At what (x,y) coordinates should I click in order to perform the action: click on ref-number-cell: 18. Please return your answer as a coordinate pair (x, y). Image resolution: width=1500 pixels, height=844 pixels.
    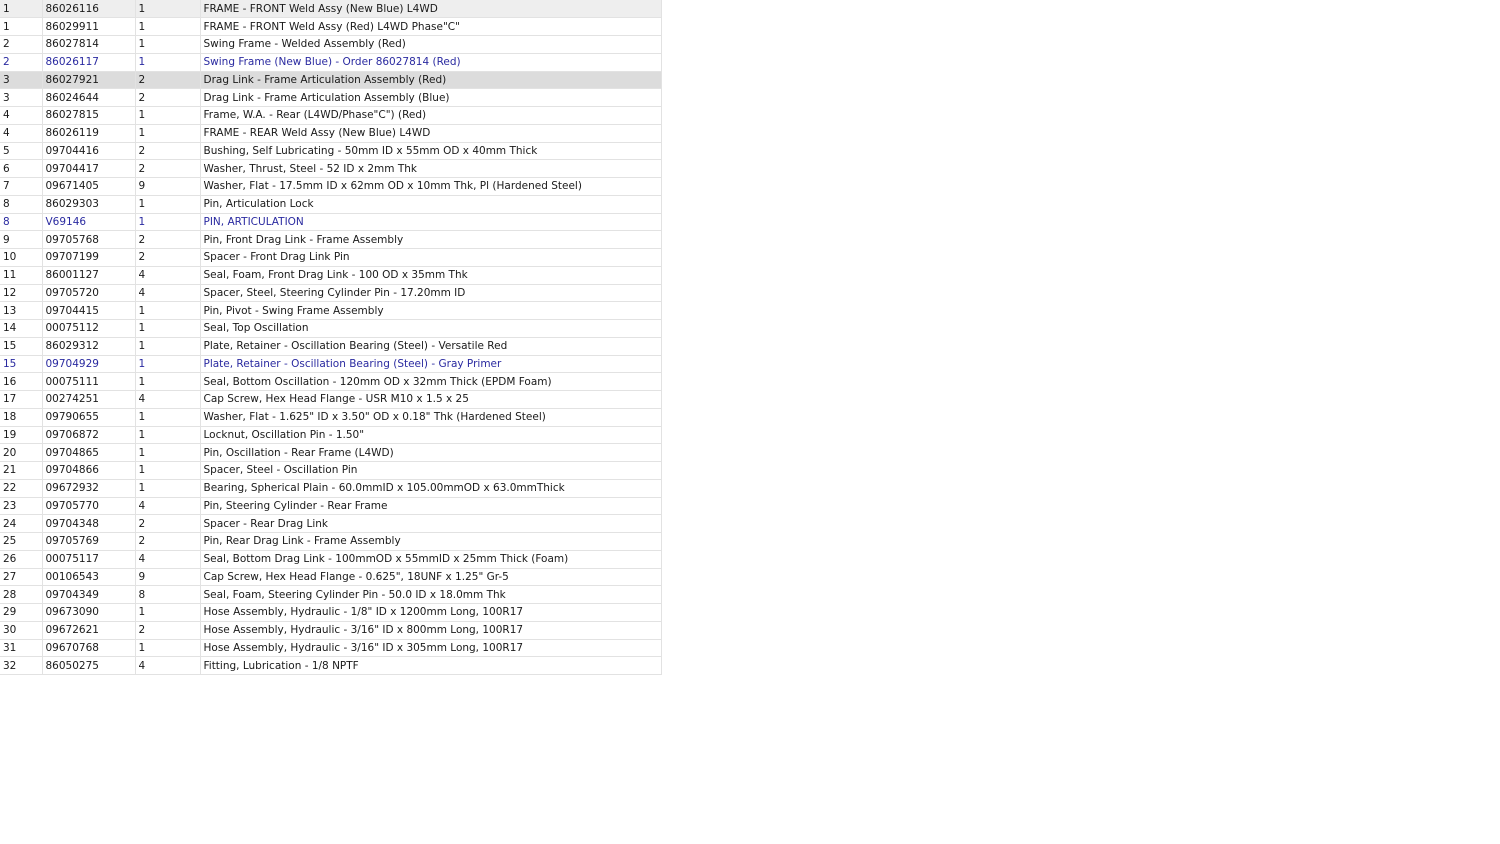
    Looking at the image, I should click on (21, 417).